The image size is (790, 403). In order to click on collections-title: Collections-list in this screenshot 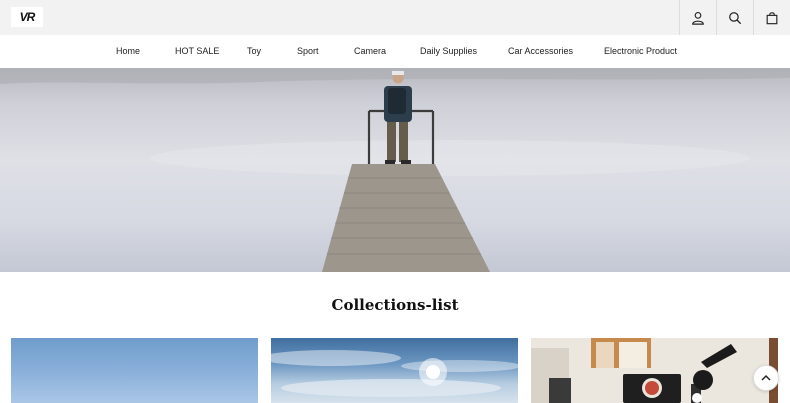, I will do `click(395, 305)`.